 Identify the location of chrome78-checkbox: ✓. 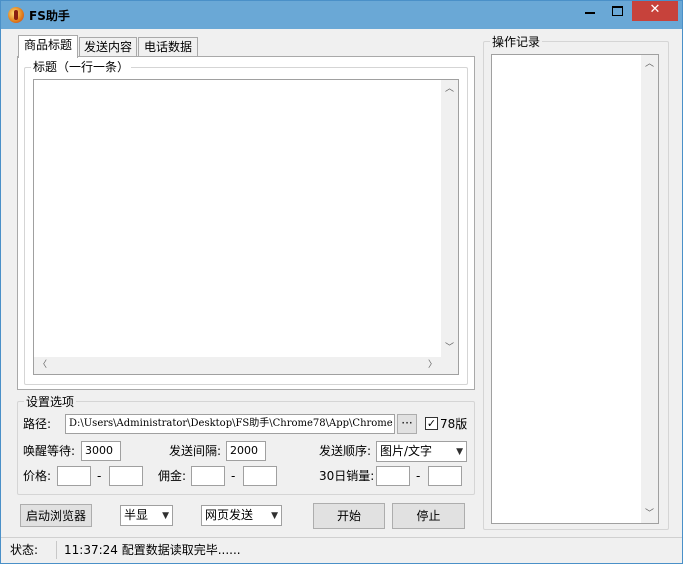
(431, 423).